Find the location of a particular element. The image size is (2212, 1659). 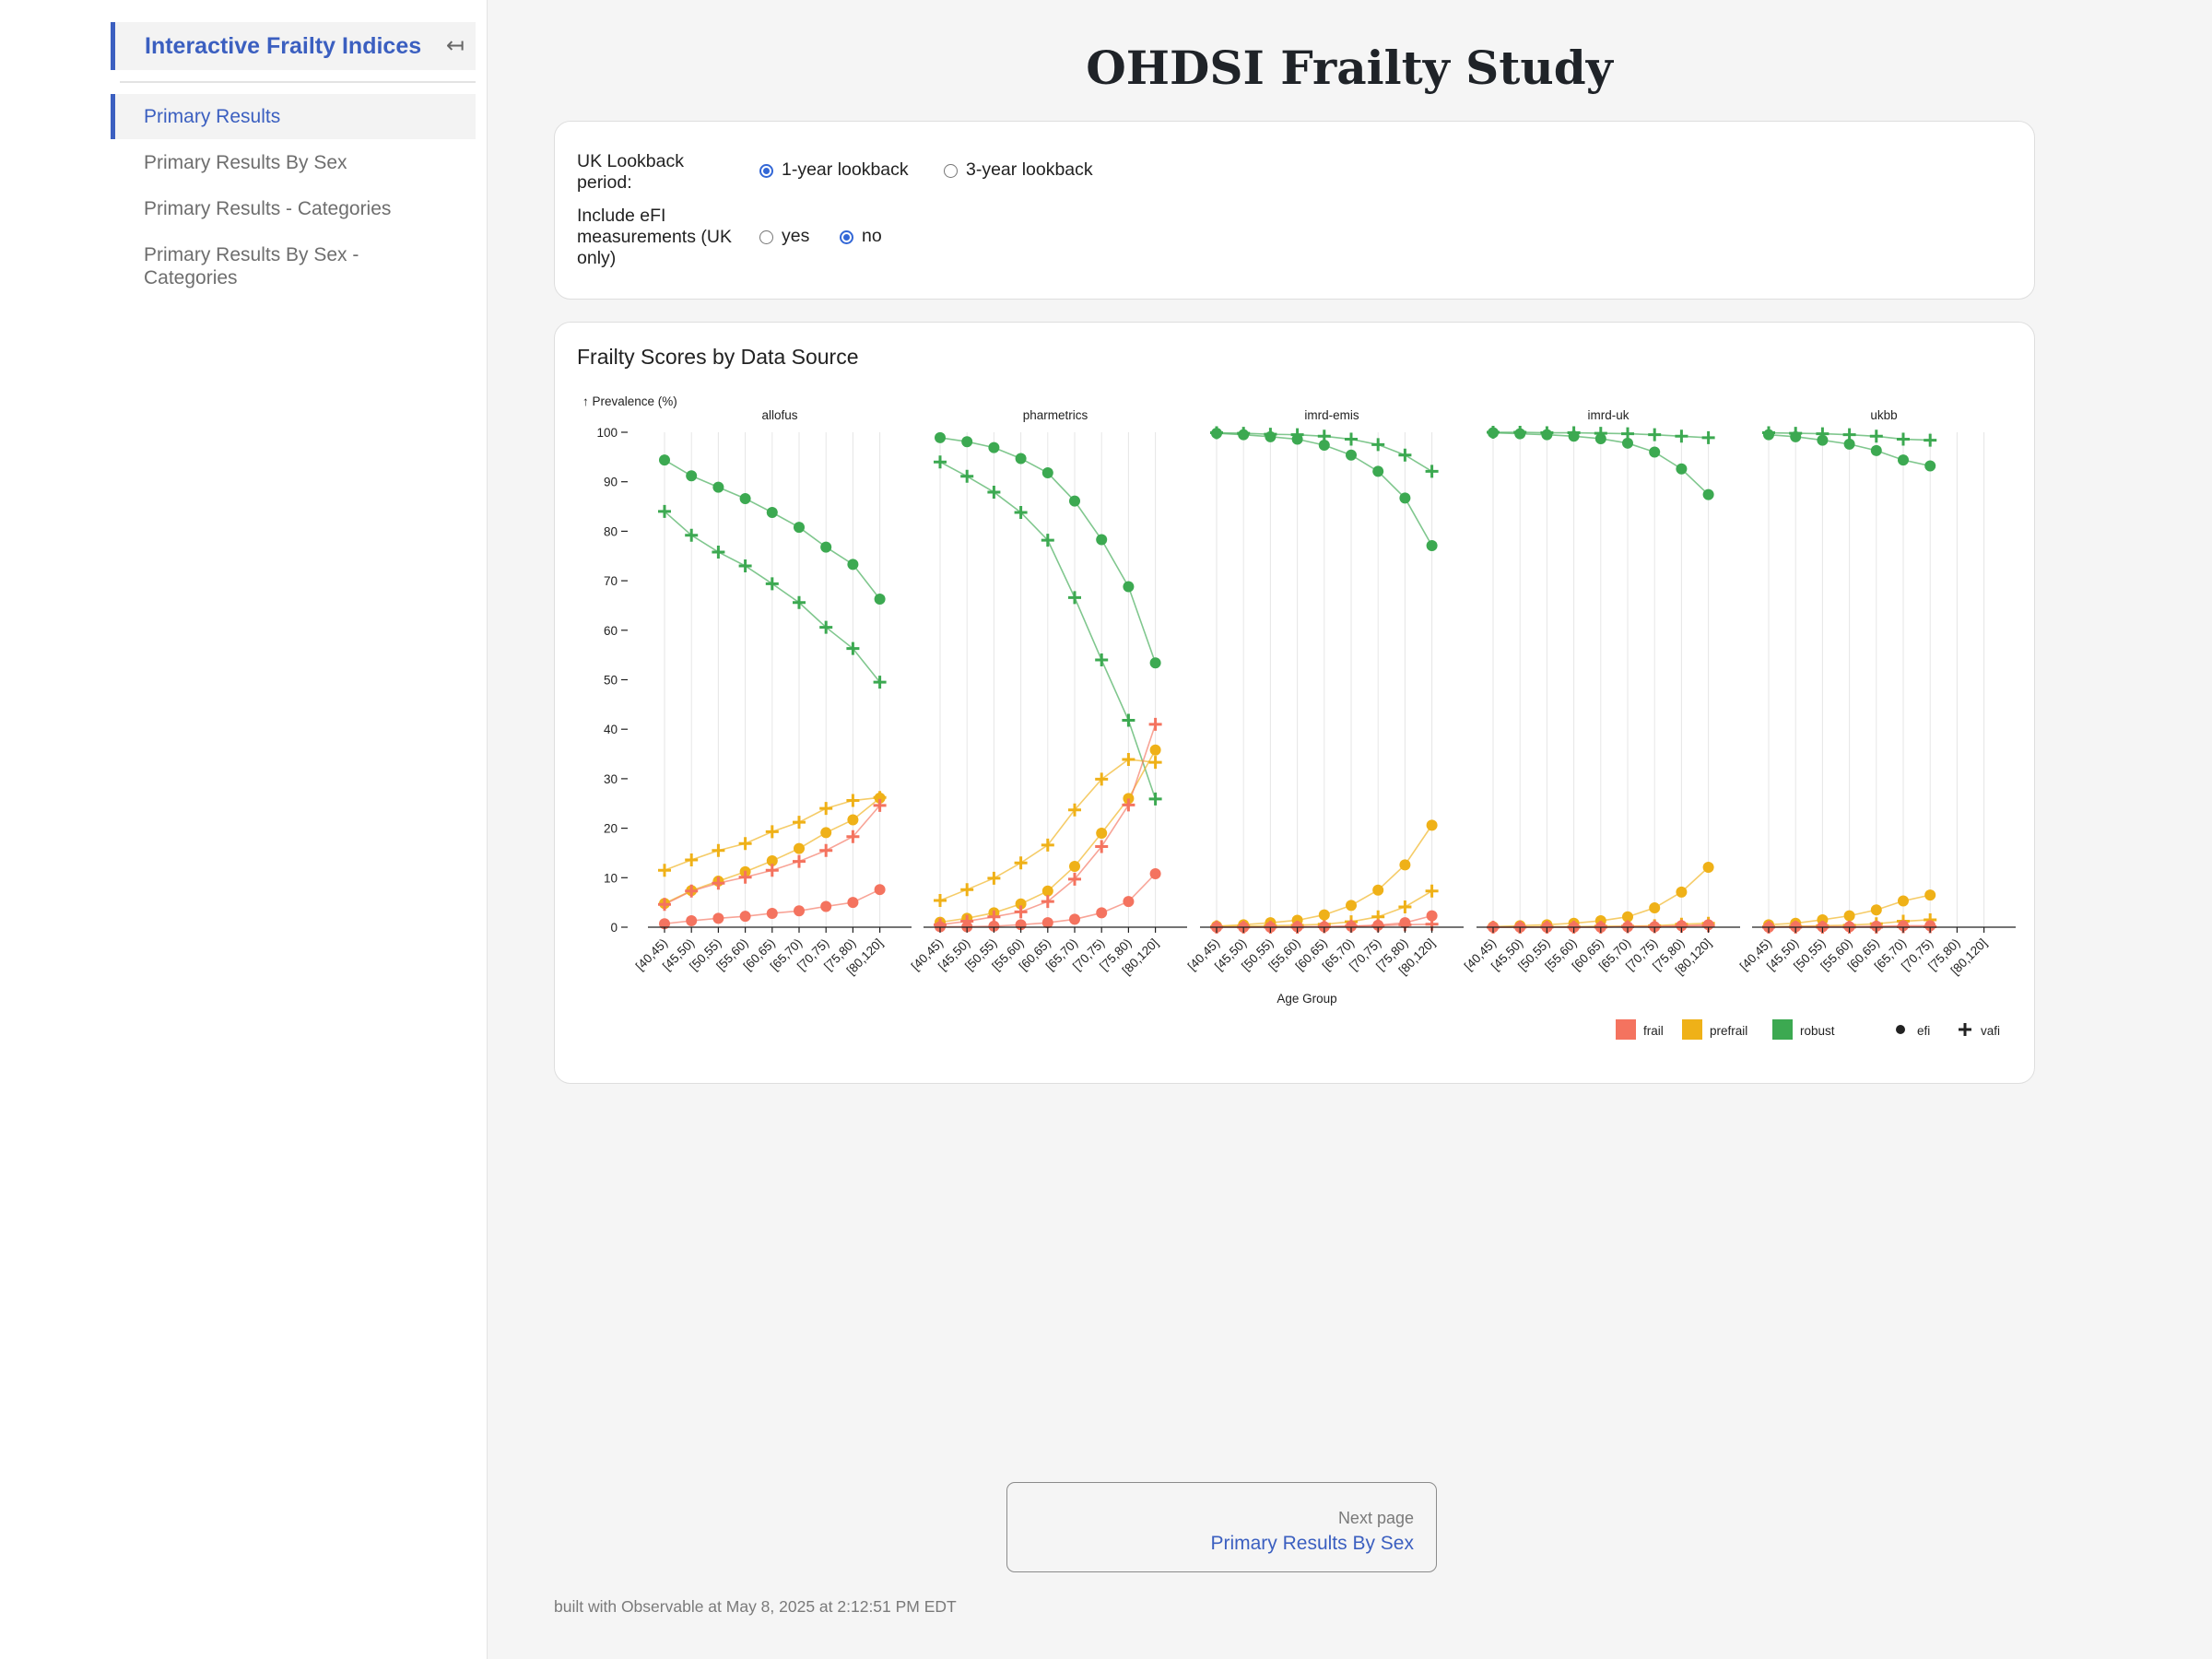

app-title: Interactive Frailty Indices is located at coordinates (283, 46).